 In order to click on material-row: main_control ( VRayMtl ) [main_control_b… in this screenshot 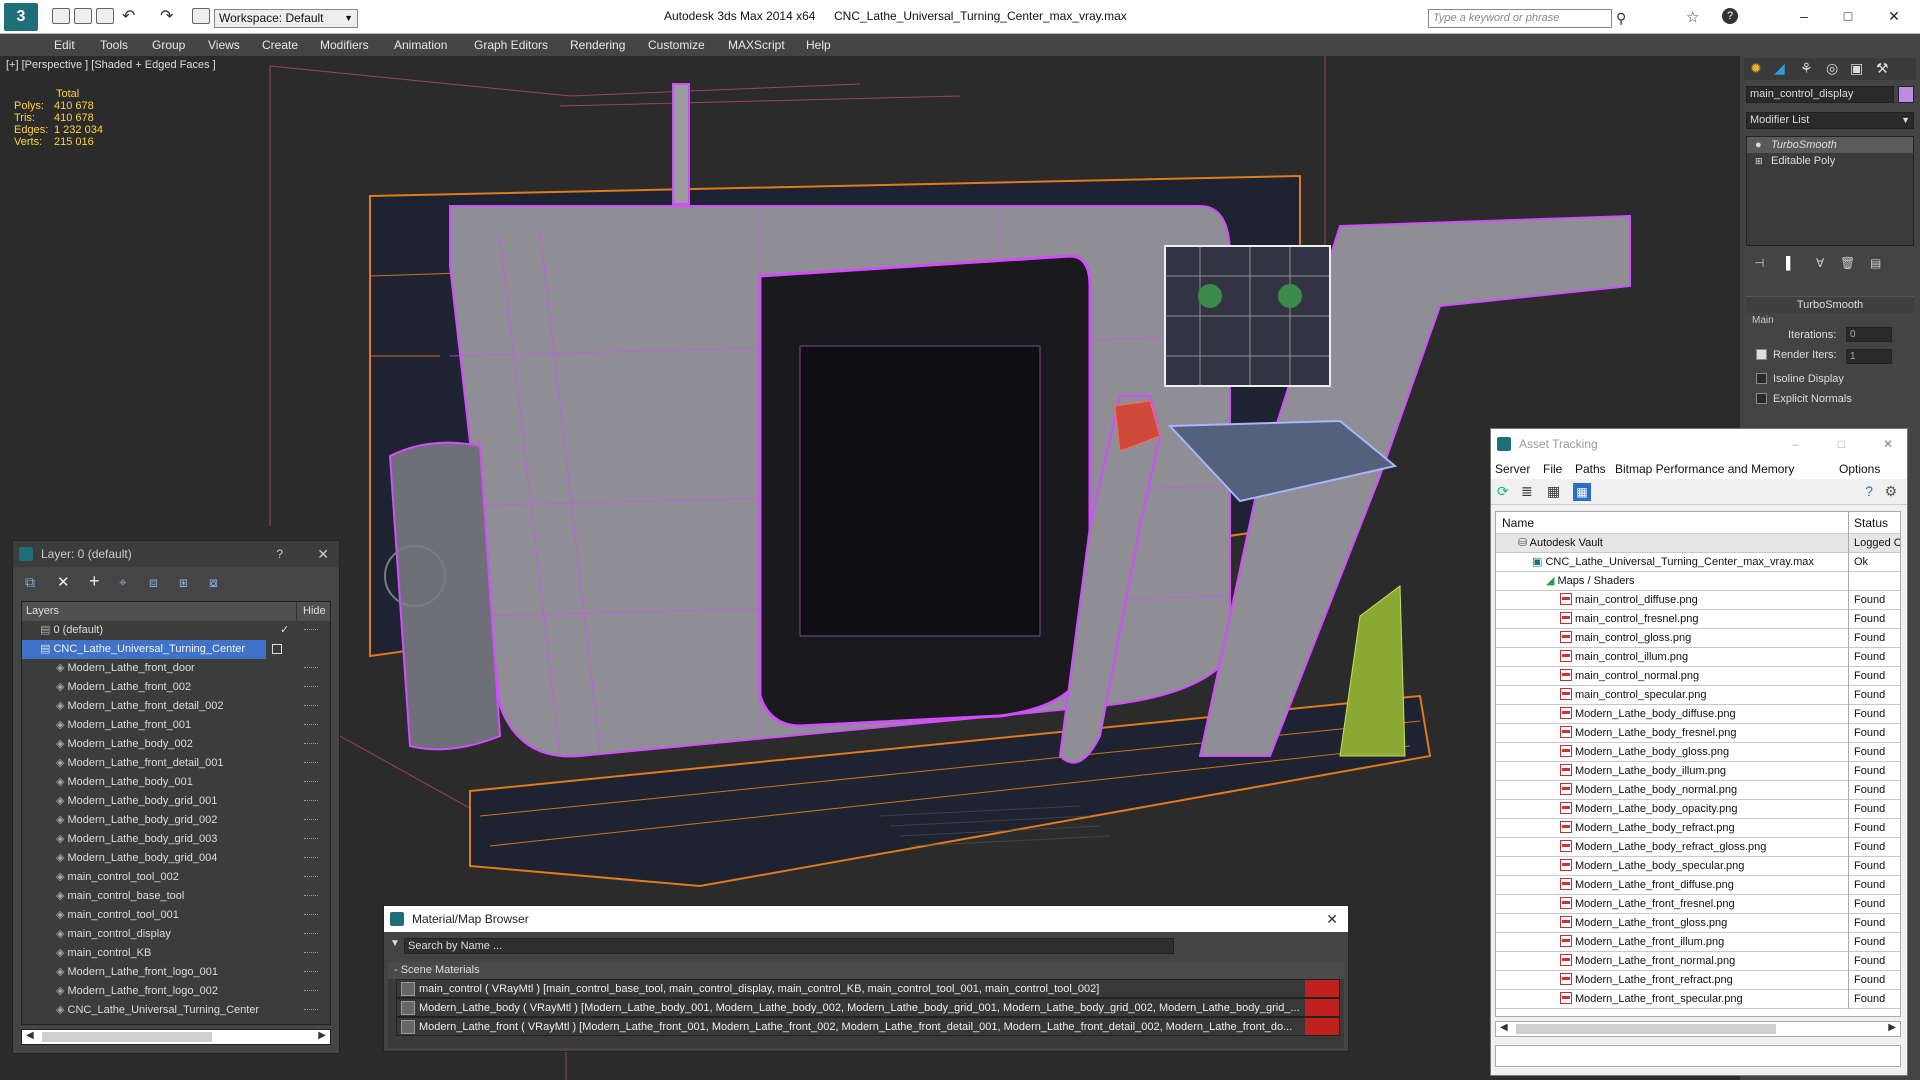, I will do `click(868, 988)`.